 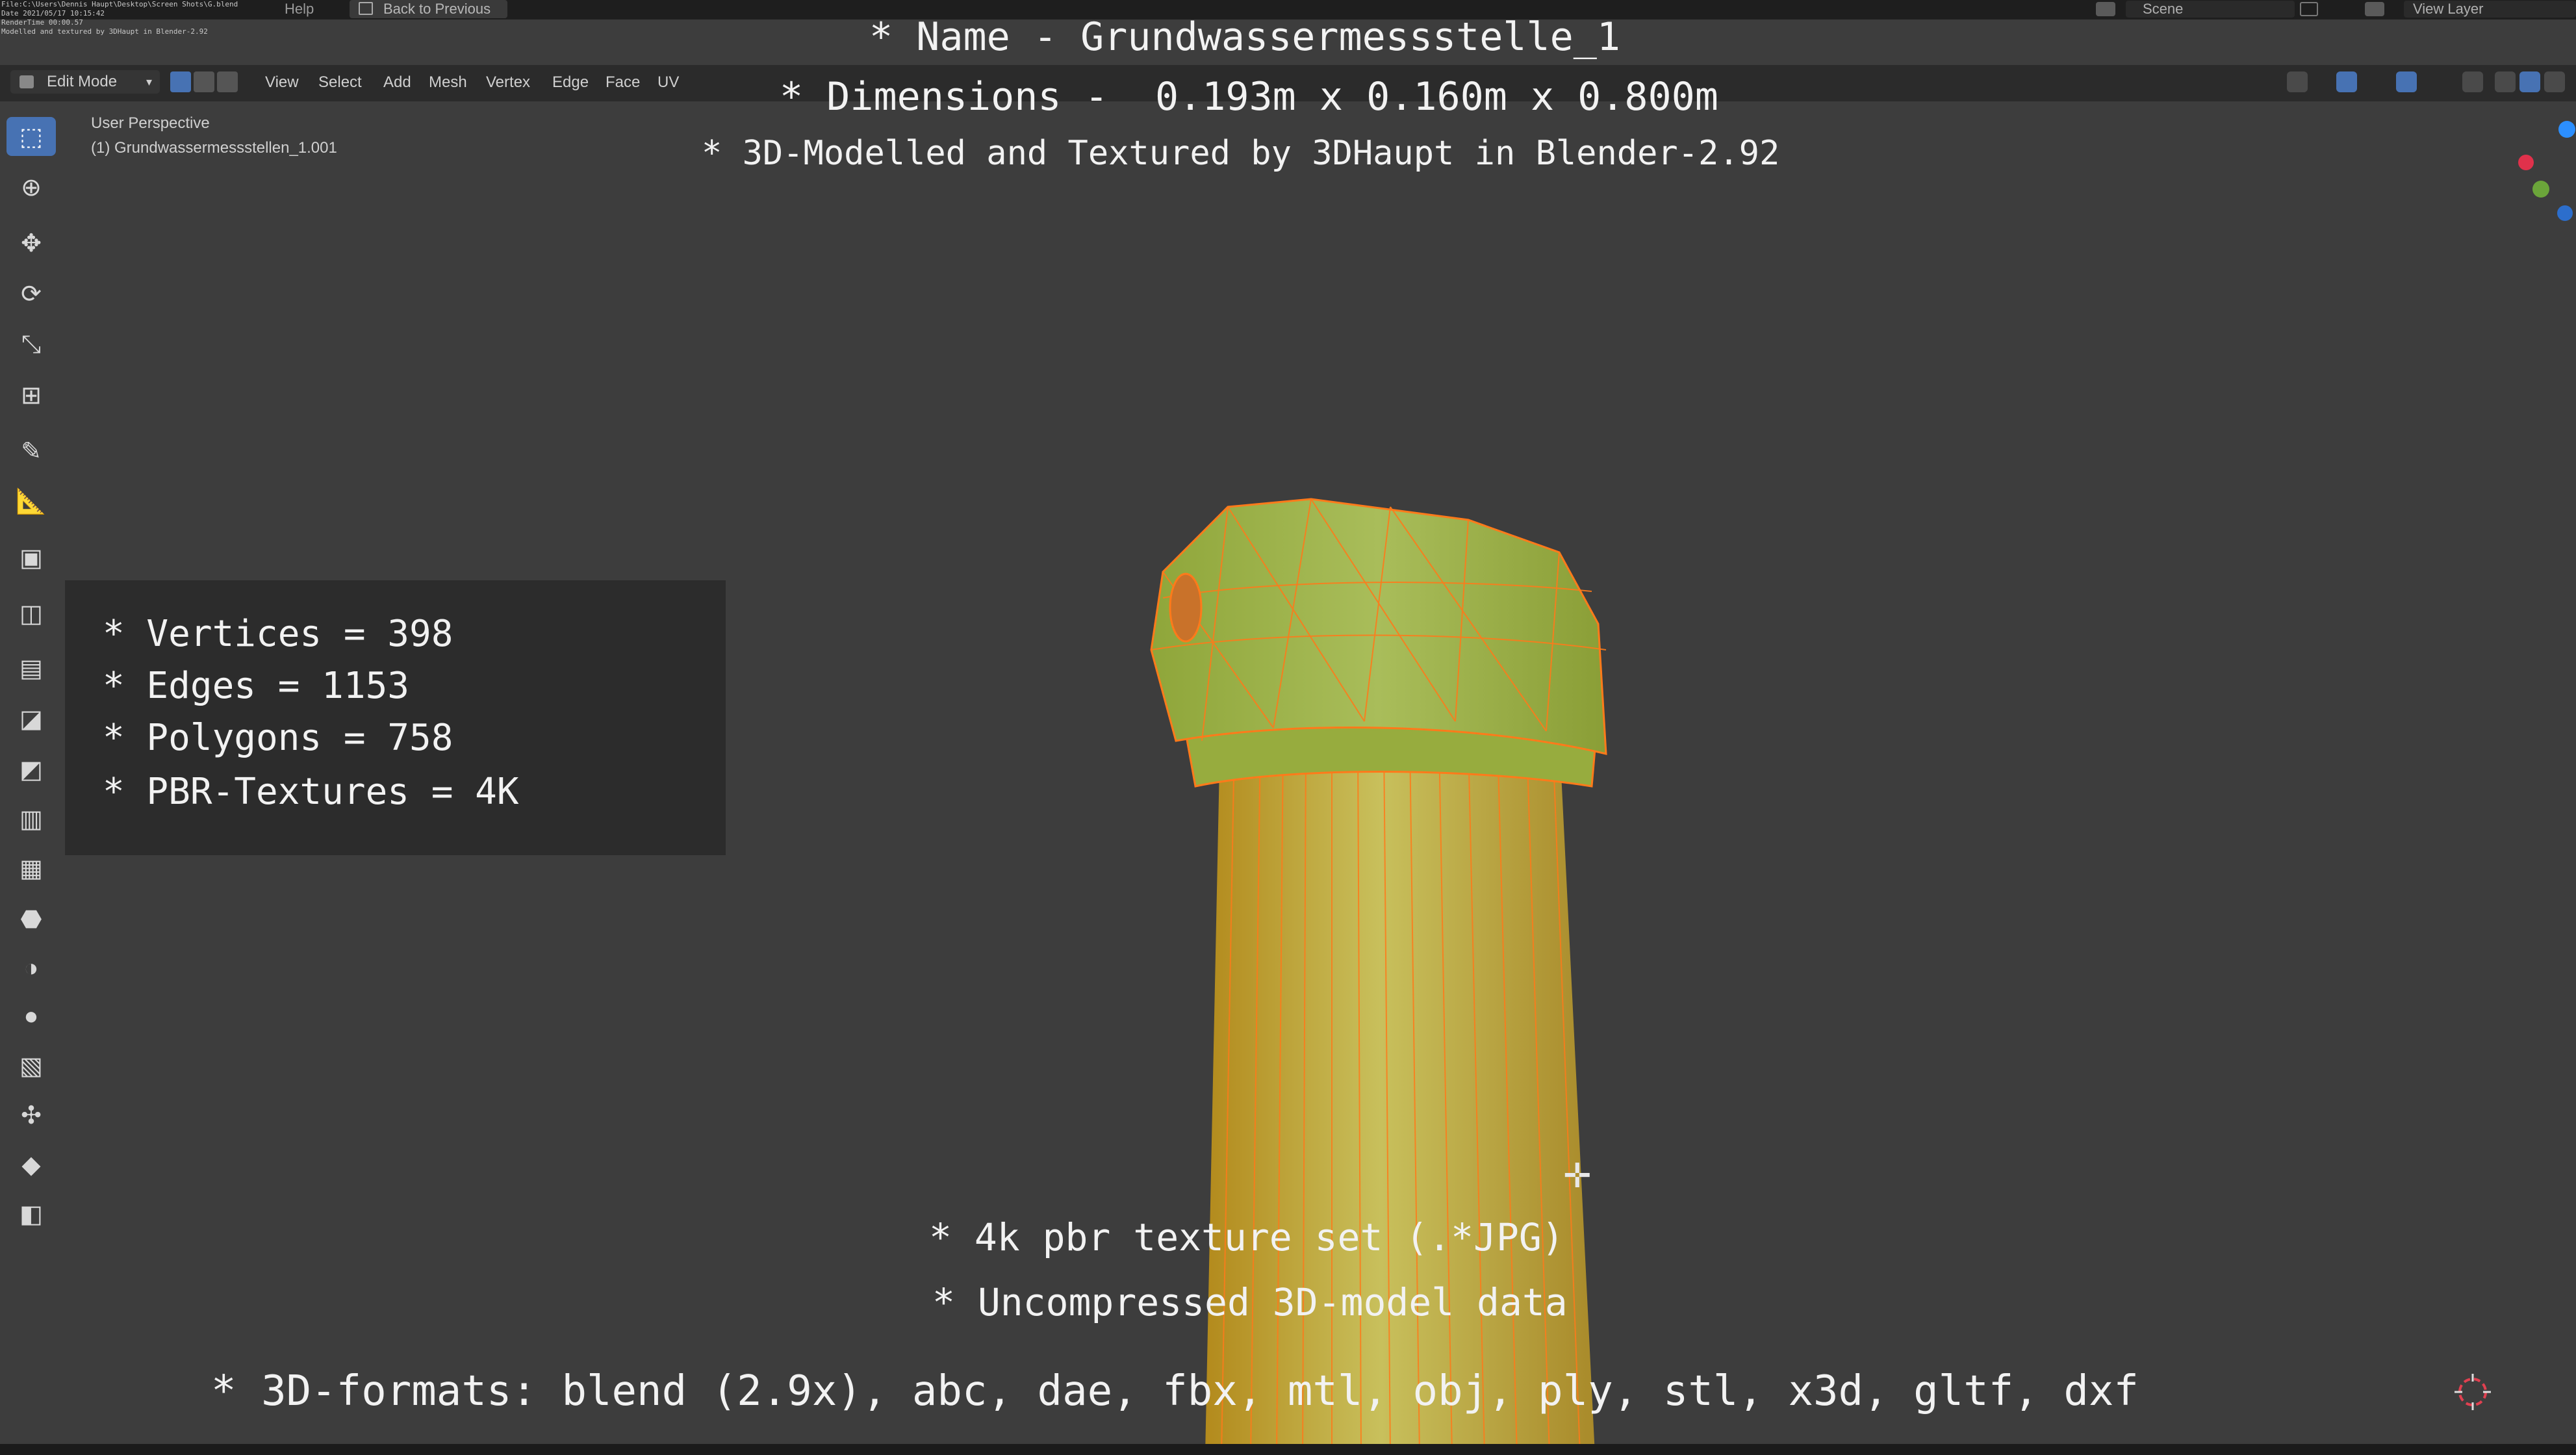 What do you see at coordinates (570, 83) in the screenshot?
I see `menu-edge: Edge` at bounding box center [570, 83].